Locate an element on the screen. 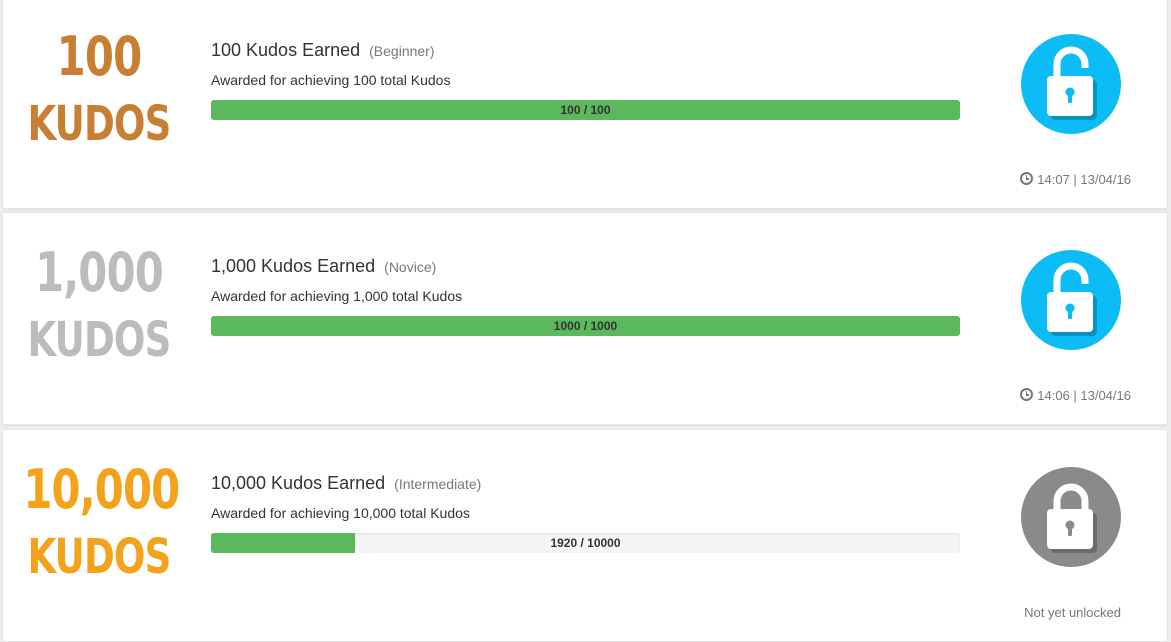 The height and width of the screenshot is (642, 1171). unlock-timestamp: 14:07 | 13/04/16 is located at coordinates (1075, 179).